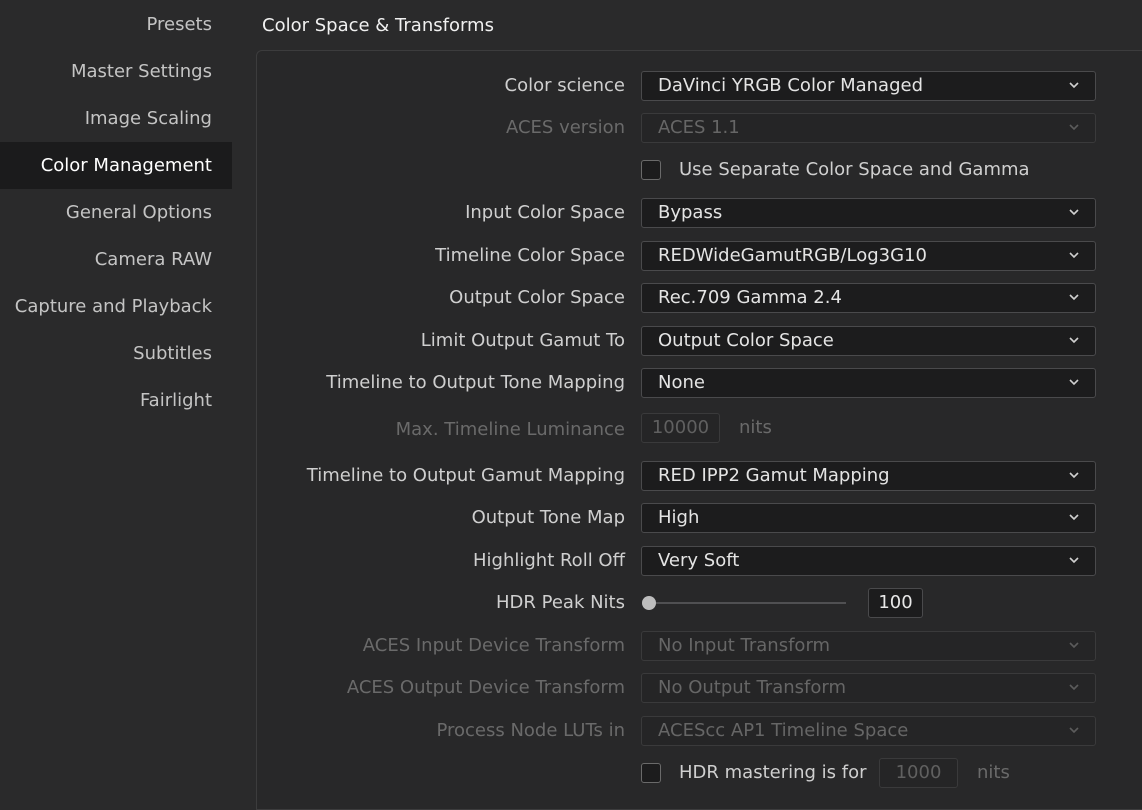 This screenshot has height=810, width=1142. I want to click on input-color-space-value: Bypass, so click(690, 212).